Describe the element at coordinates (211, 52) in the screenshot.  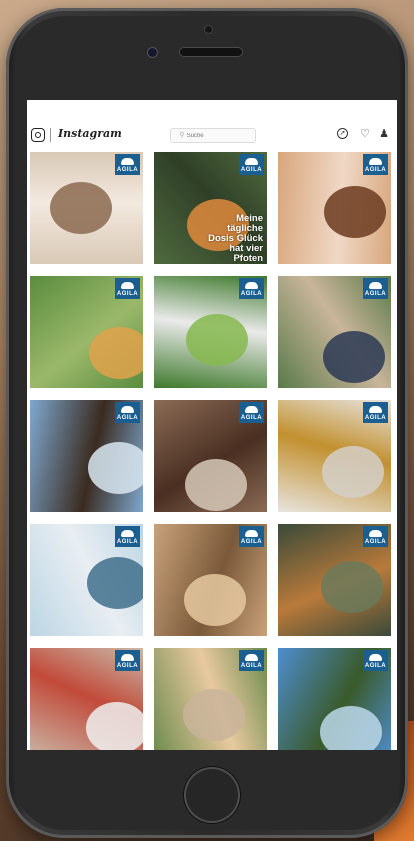
I see `earpiece-speaker` at that location.